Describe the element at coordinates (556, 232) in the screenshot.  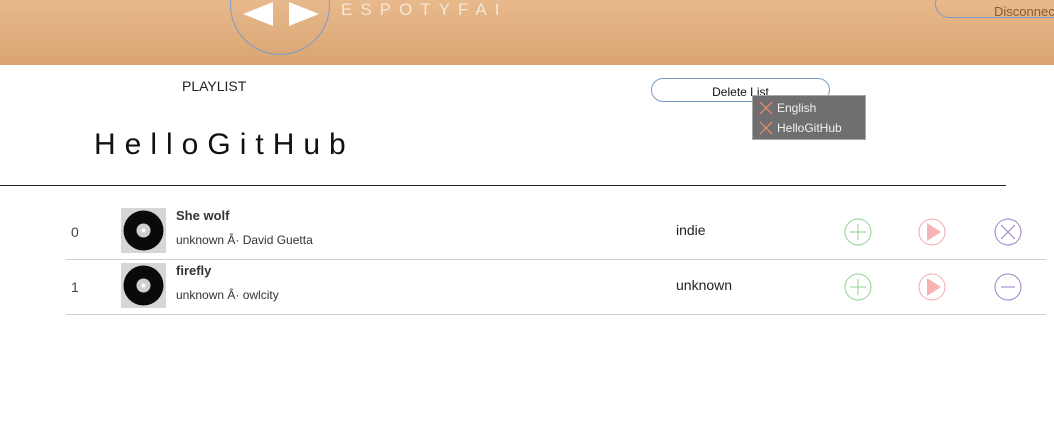
I see `table-row: 0 She wolf unknown Â· David Guetta indie` at that location.